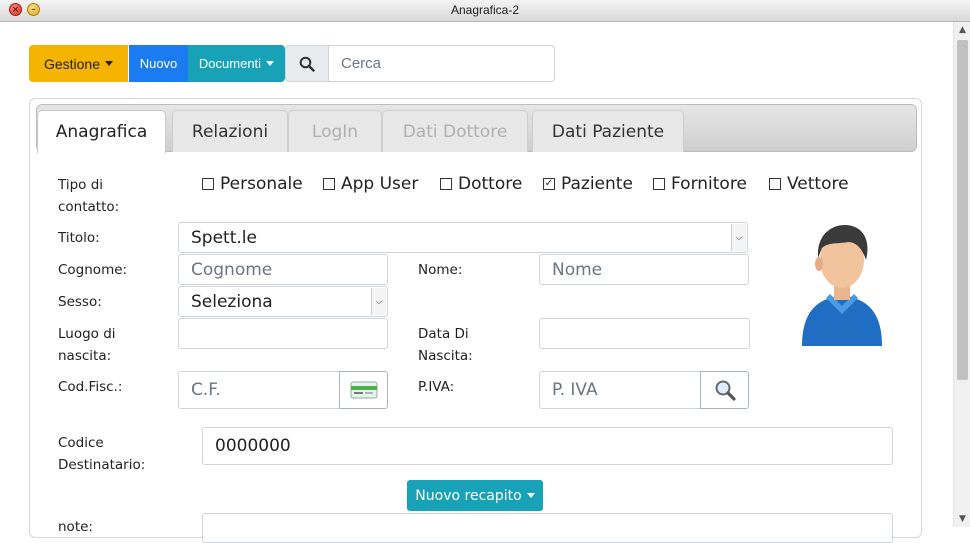 This screenshot has height=543, width=970. I want to click on titolo-label: Titolo:, so click(79, 238).